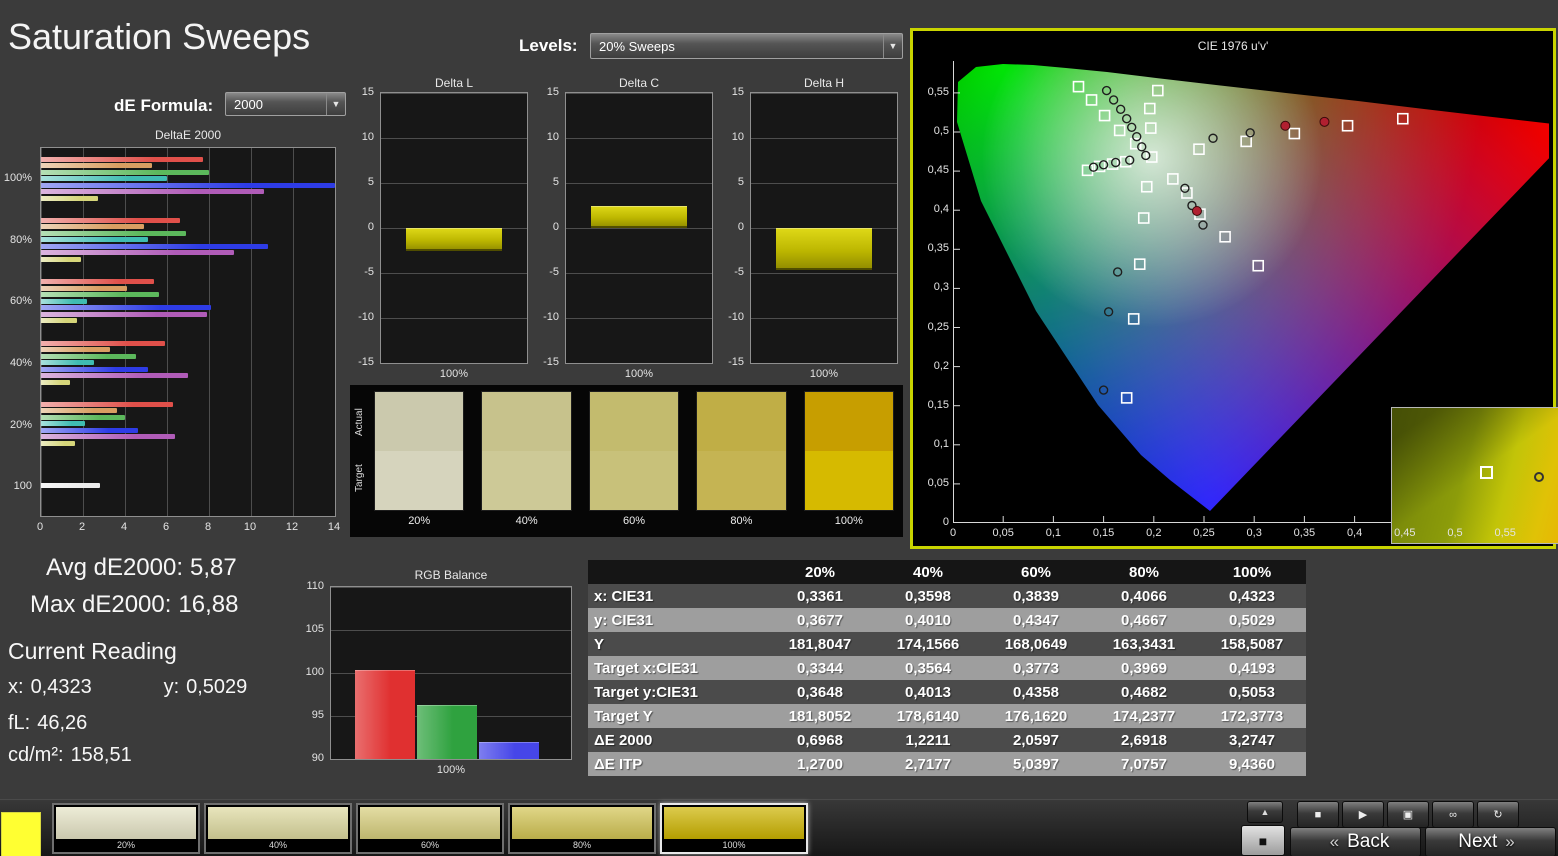  Describe the element at coordinates (820, 572) in the screenshot. I see `table-col-header: 20%` at that location.